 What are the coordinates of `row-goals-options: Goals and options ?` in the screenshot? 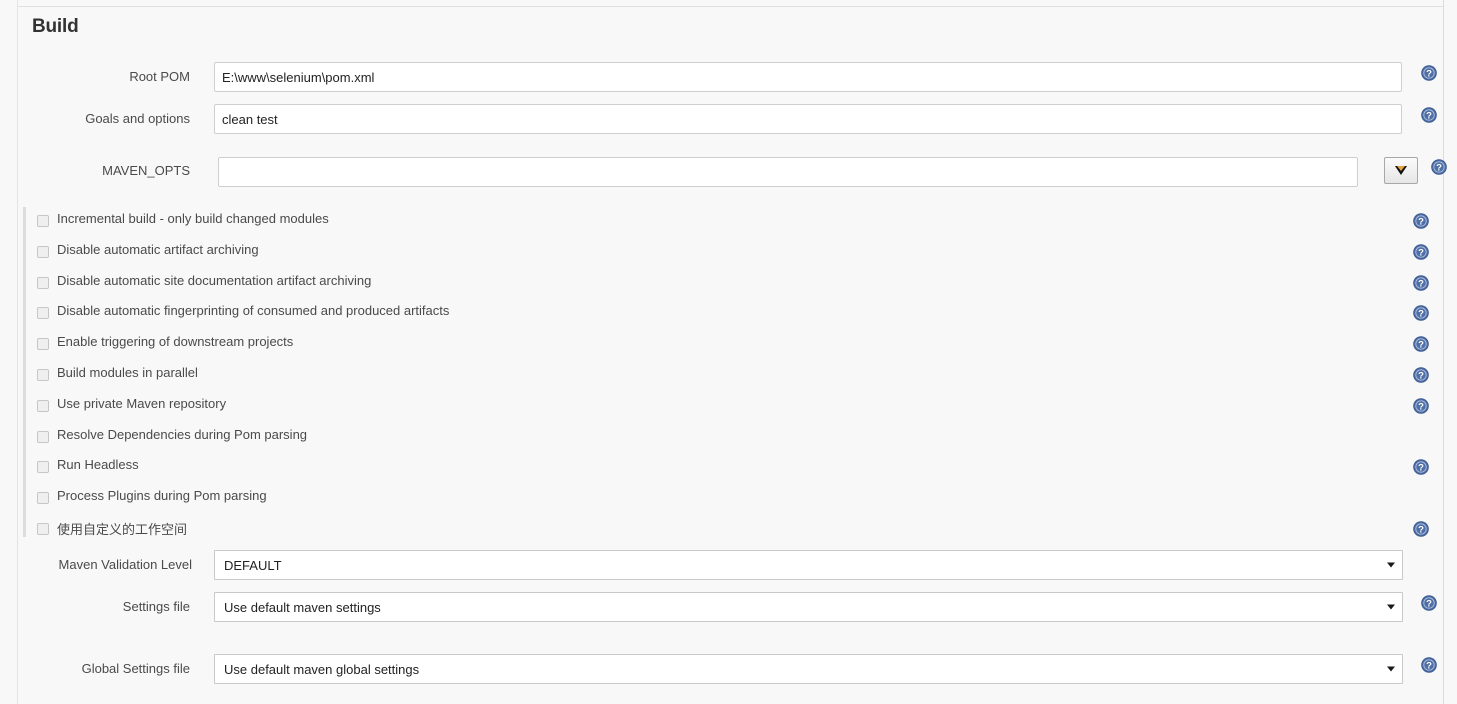 It's located at (730, 120).